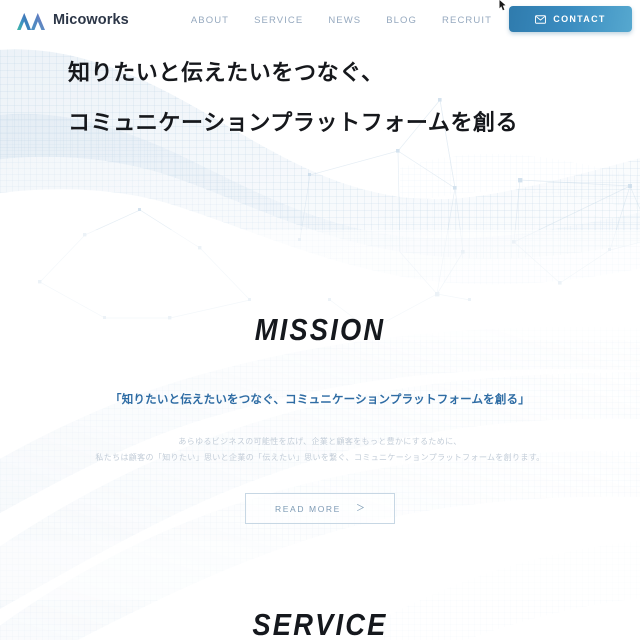 Image resolution: width=640 pixels, height=640 pixels. What do you see at coordinates (320, 441) in the screenshot?
I see `mission-body-line-1: あらゆるビジネスの可能性を広げ、企業と顧客をもっと豊かにするために、` at bounding box center [320, 441].